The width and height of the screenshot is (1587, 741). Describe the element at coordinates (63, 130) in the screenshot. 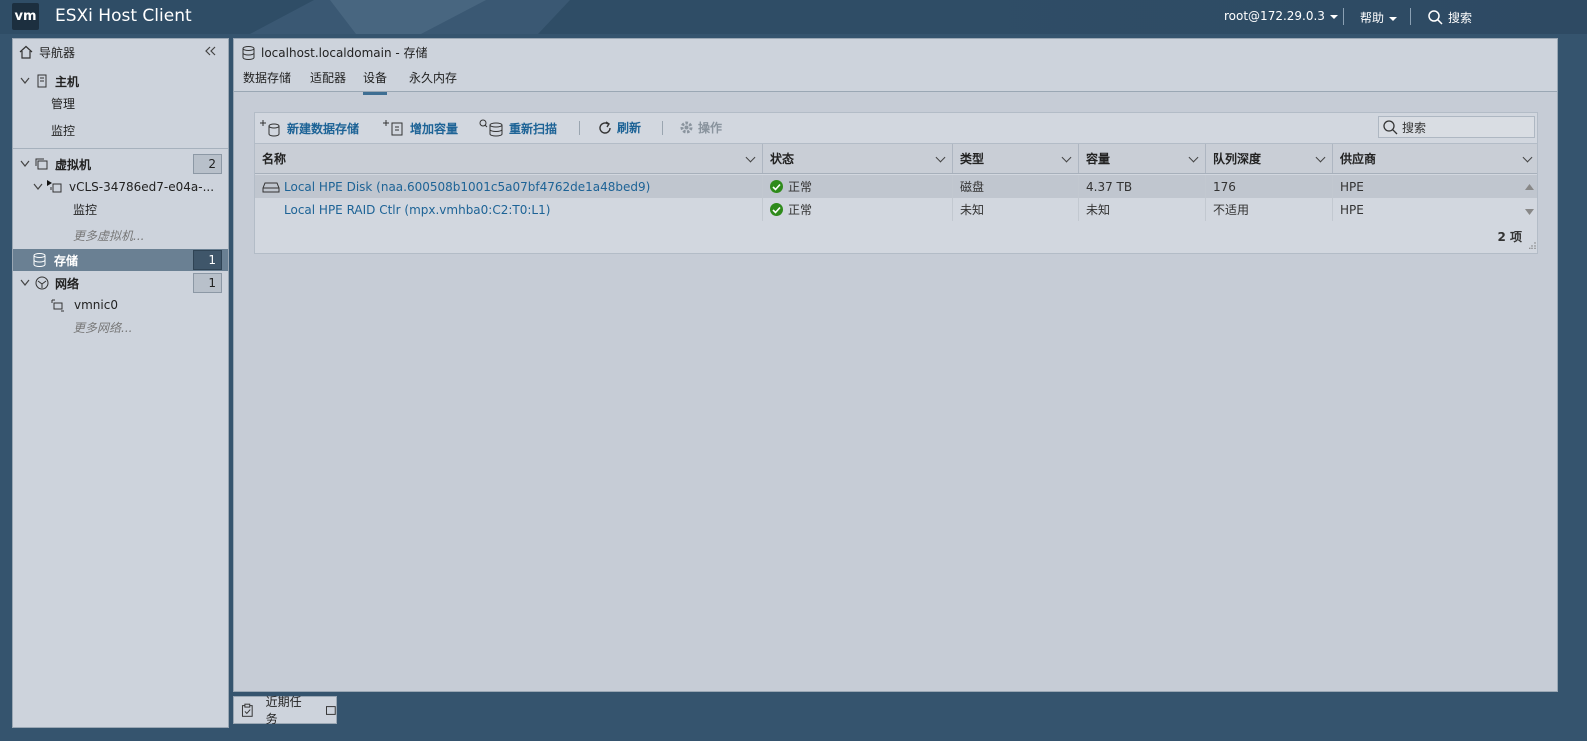

I see `nav-monitor-label: 监控` at that location.